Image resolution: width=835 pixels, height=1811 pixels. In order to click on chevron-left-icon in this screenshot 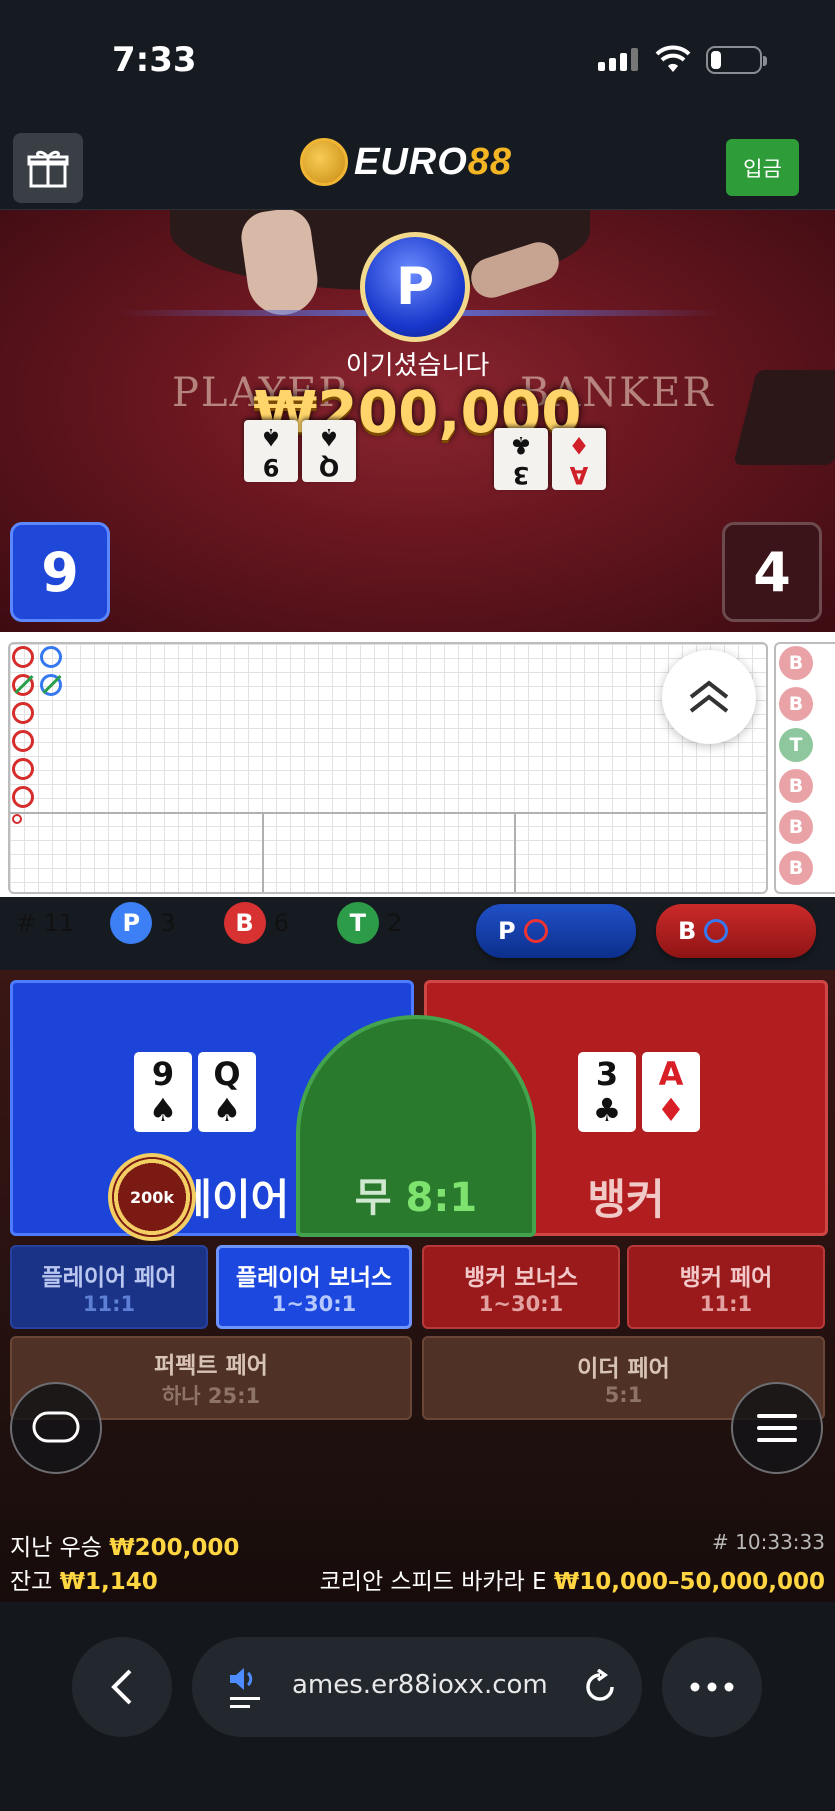, I will do `click(121, 1687)`.